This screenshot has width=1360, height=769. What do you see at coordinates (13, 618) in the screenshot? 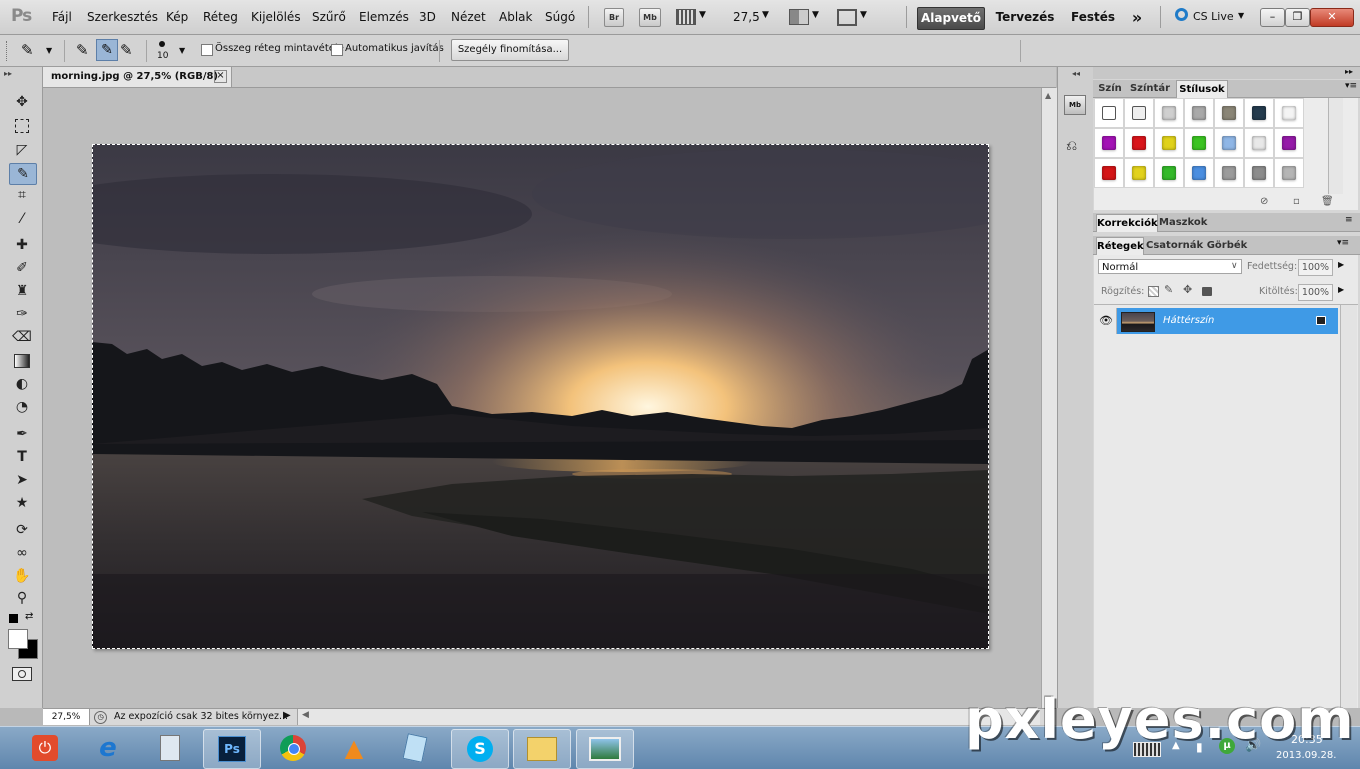
I see `default-colors-icon` at bounding box center [13, 618].